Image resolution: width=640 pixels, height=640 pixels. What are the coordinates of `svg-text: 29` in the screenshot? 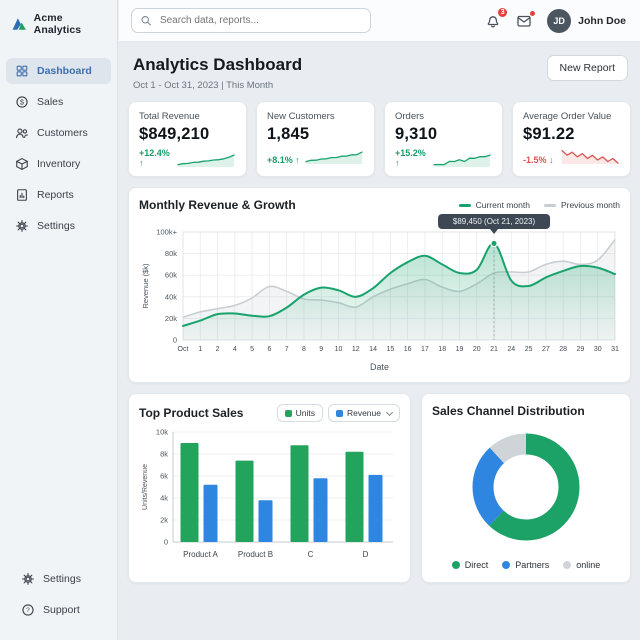 It's located at (581, 349).